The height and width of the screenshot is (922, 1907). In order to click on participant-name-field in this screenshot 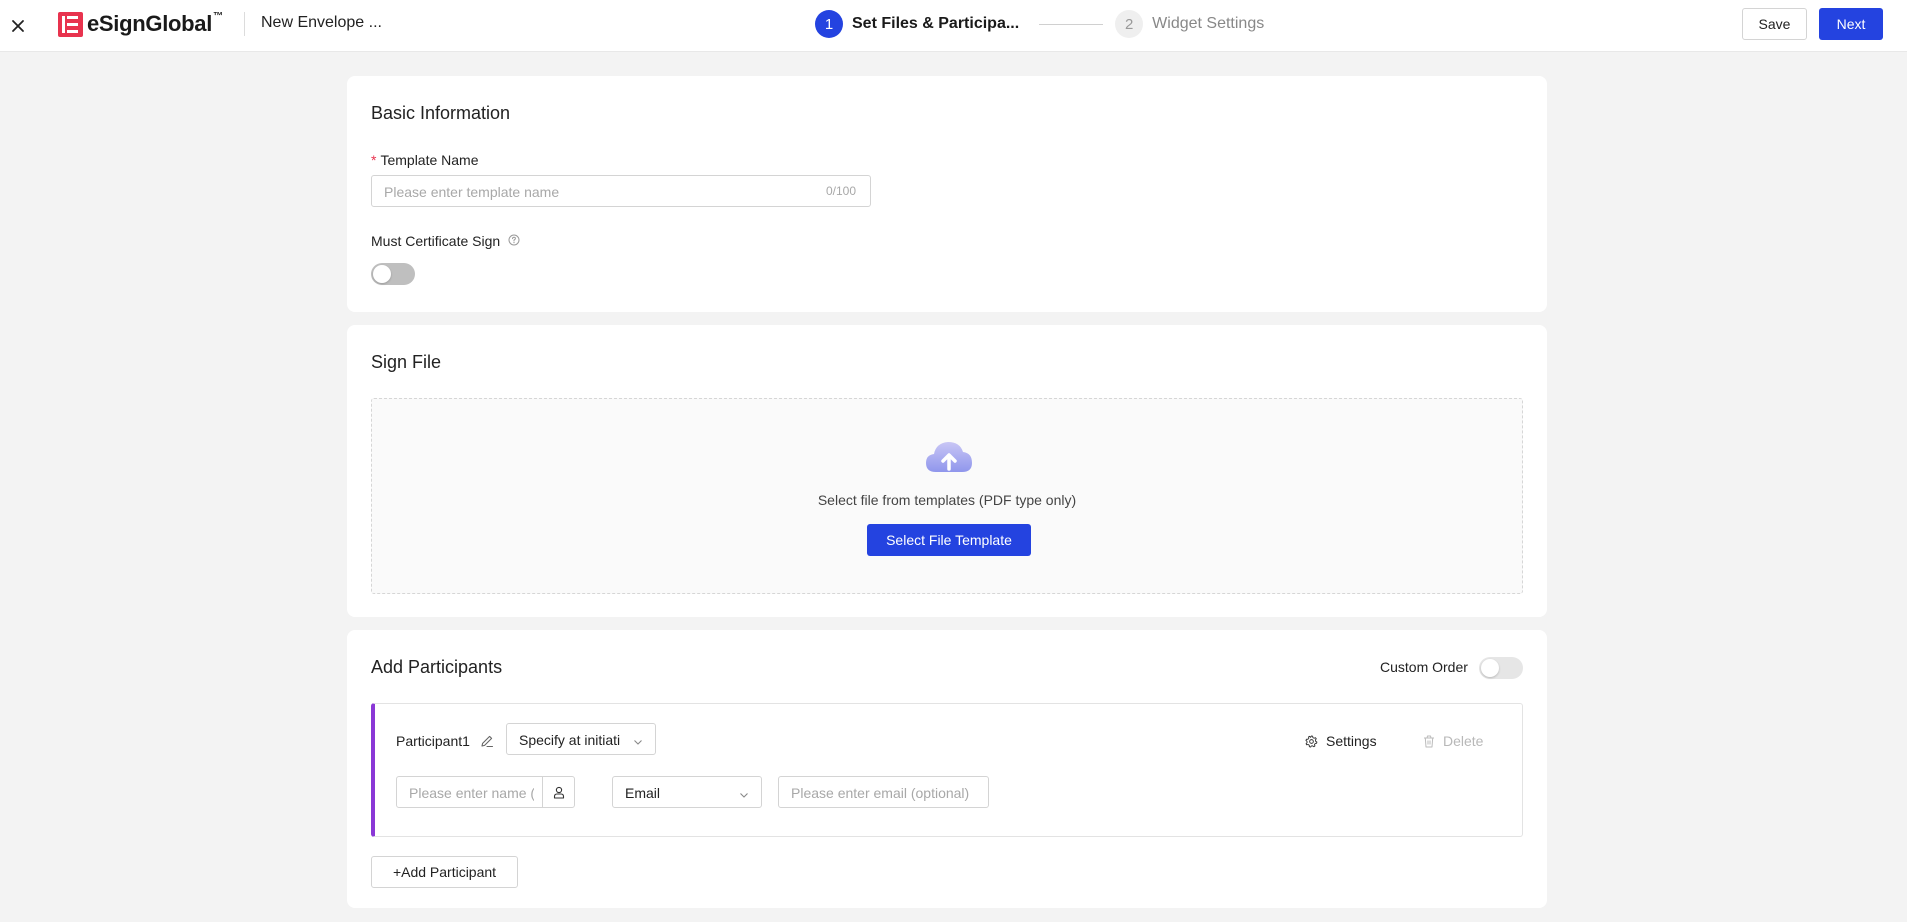, I will do `click(469, 792)`.